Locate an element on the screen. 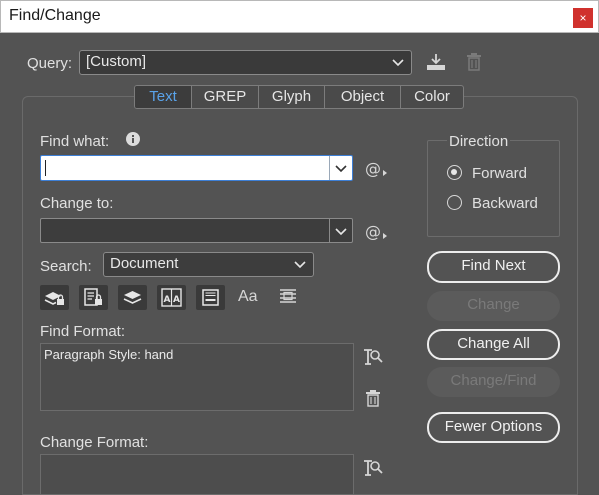 This screenshot has width=599, height=495. direction-group is located at coordinates (493, 188).